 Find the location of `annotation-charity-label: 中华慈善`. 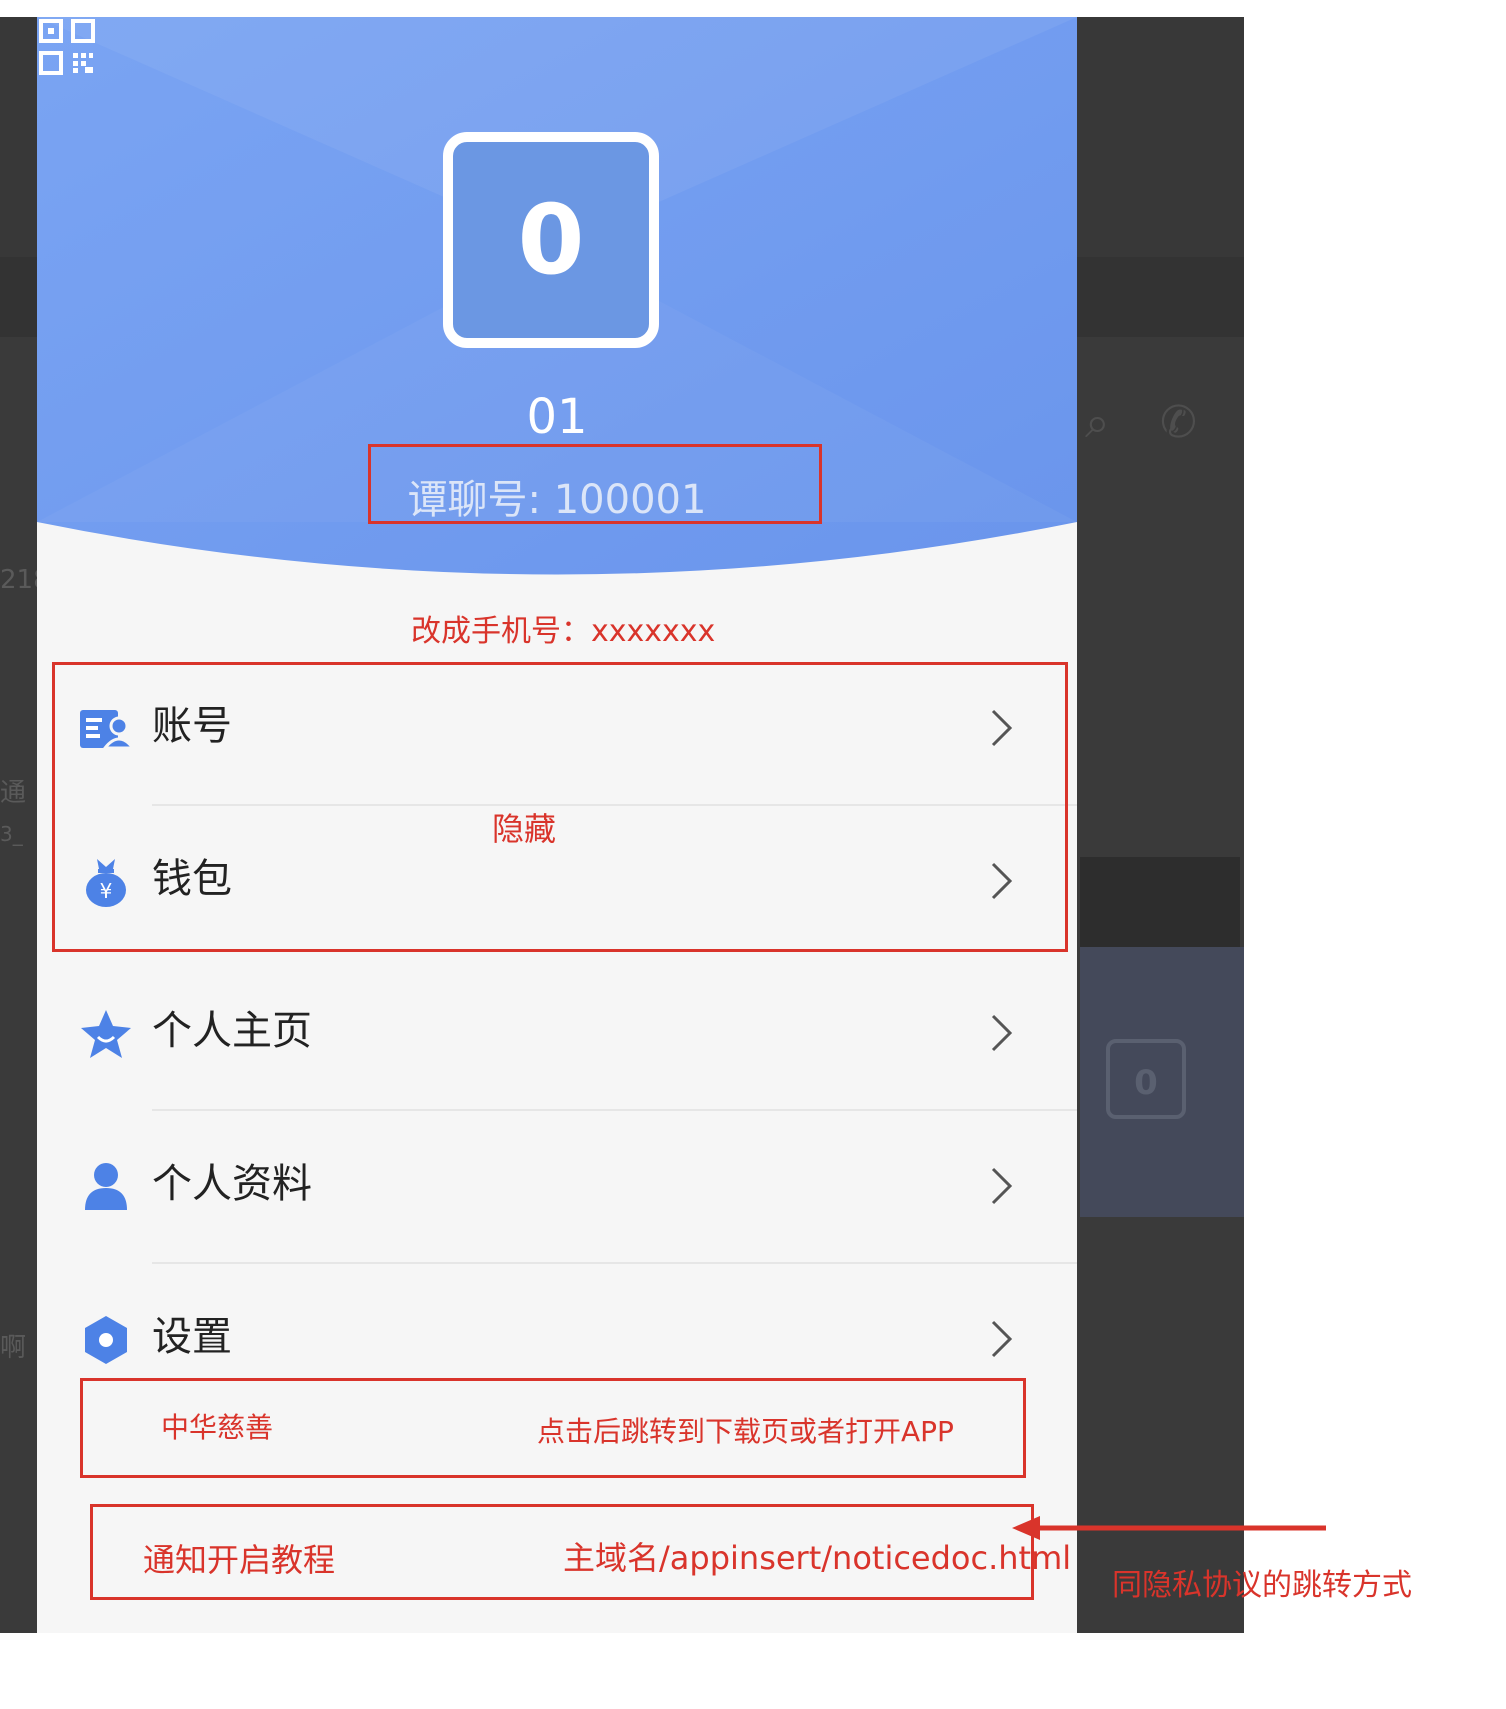

annotation-charity-label: 中华慈善 is located at coordinates (217, 1427).